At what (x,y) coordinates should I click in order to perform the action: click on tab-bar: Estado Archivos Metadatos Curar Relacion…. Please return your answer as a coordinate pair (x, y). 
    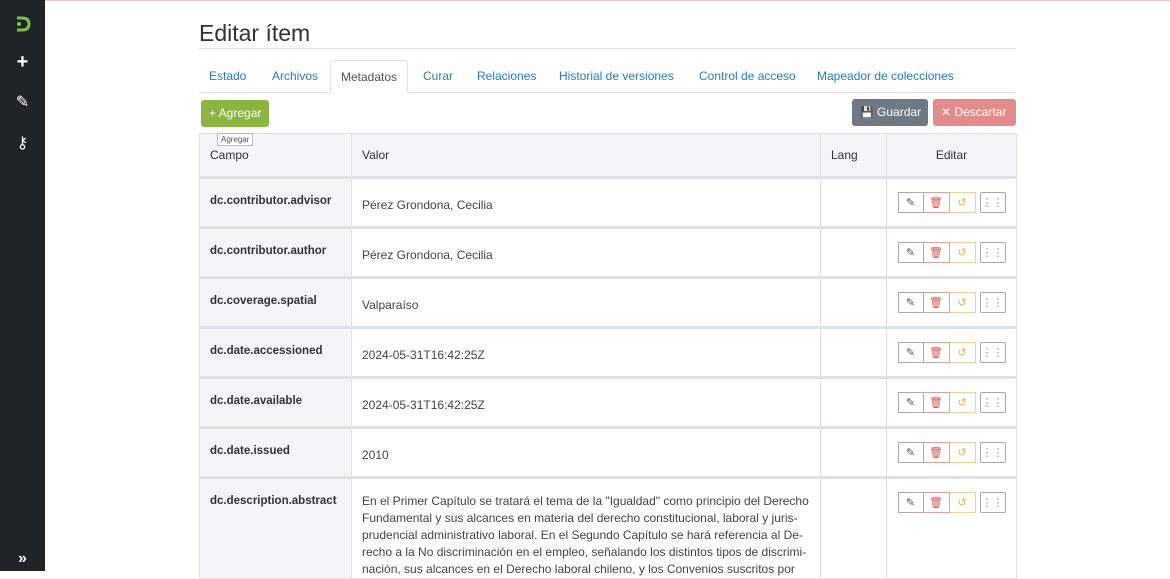
    Looking at the image, I should click on (607, 76).